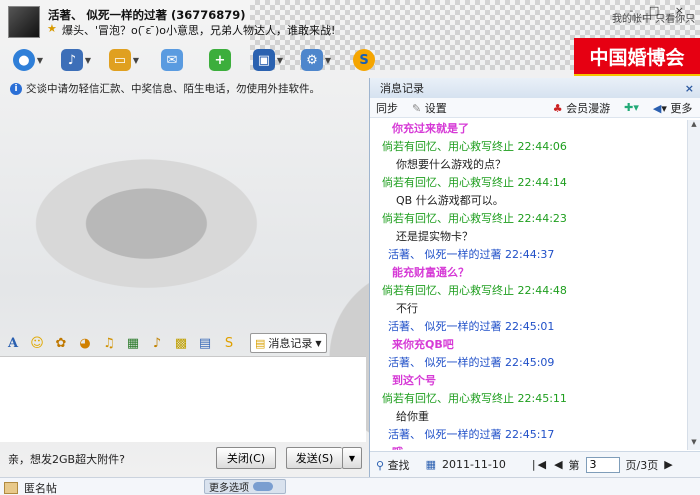  I want to click on s-app-icon: S, so click(229, 343).